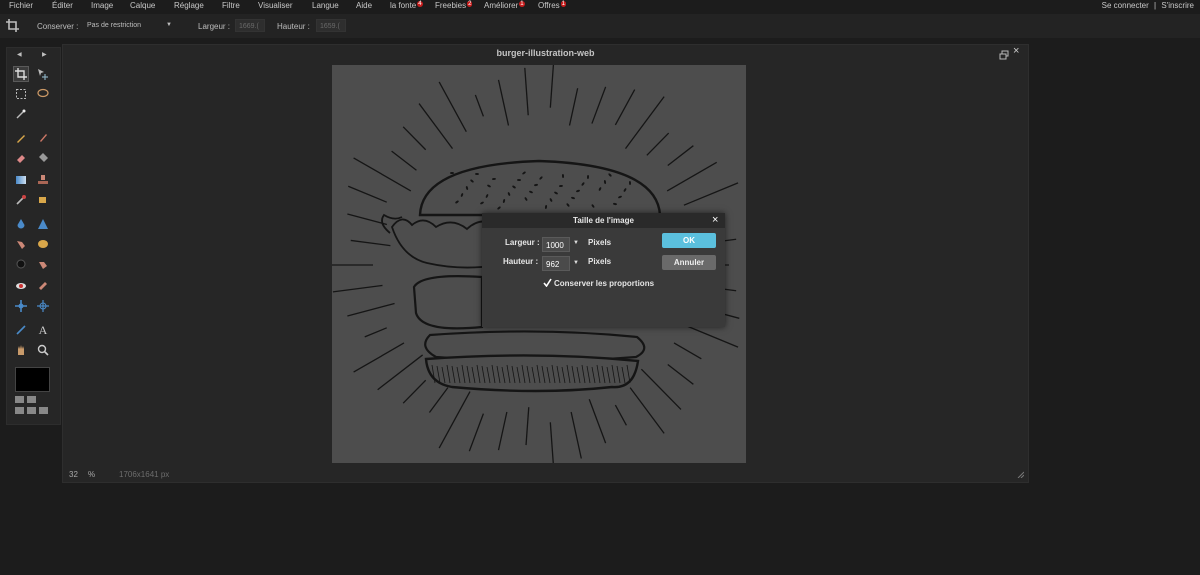 This screenshot has height=575, width=1200. I want to click on wand-tool, so click(21, 114).